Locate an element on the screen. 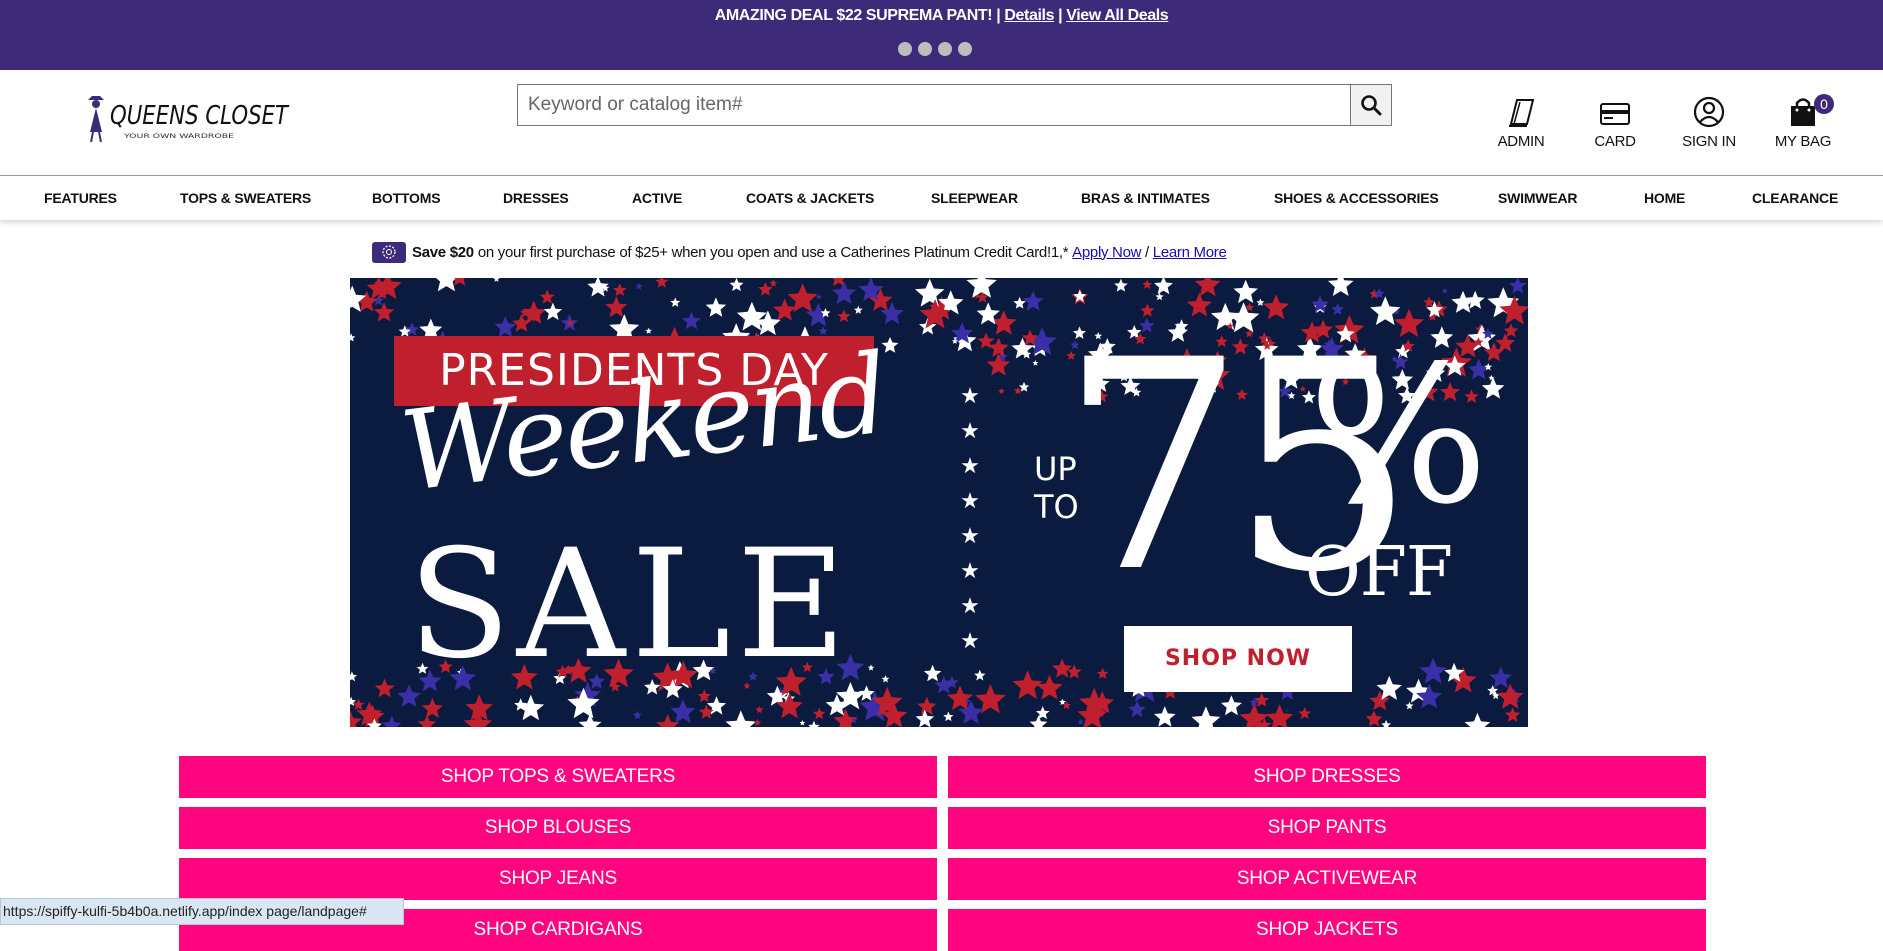  hero-off-text: OFF is located at coordinates (1379, 572).